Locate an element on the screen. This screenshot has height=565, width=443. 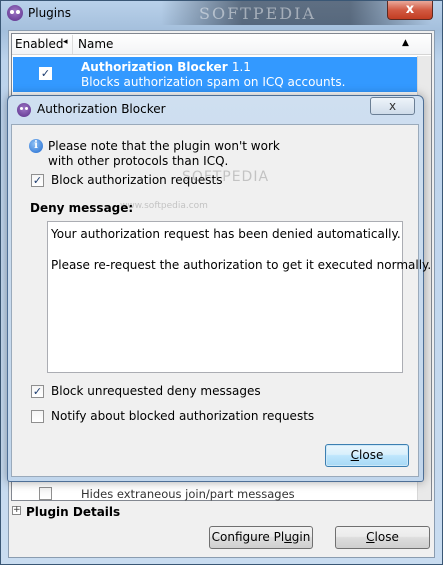
dialog-close-post: lose is located at coordinates (371, 455).